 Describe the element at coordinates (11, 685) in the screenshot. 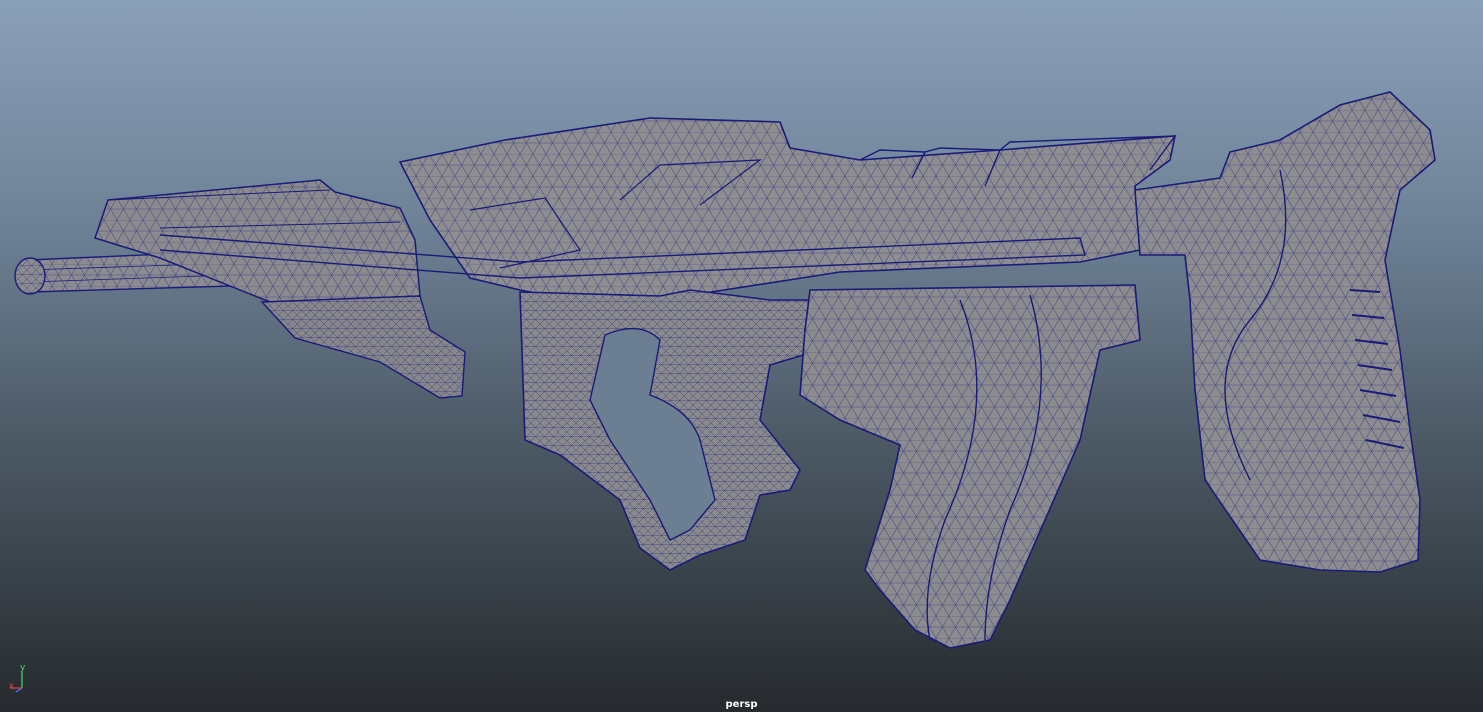

I see `x-axis-label: x` at that location.